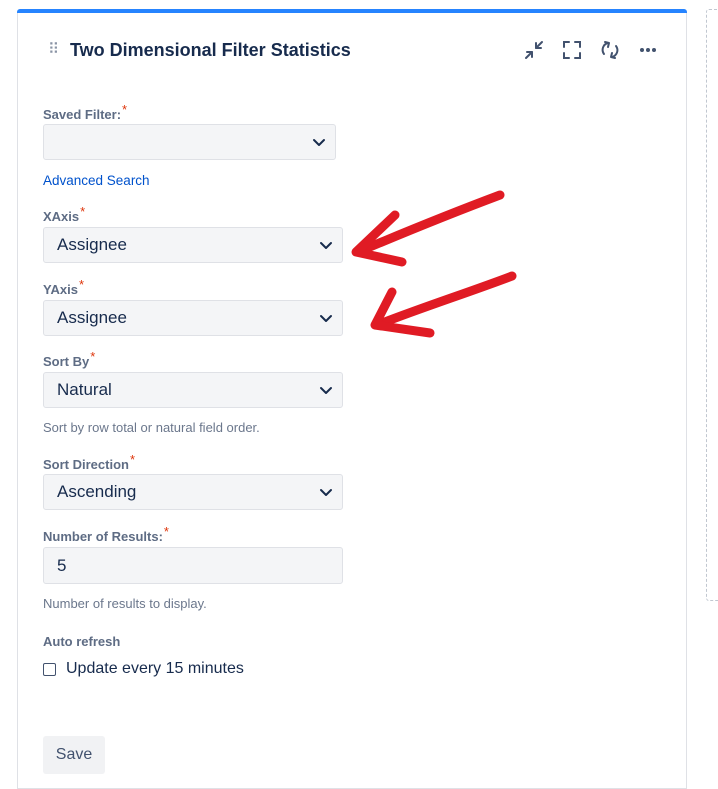 This screenshot has width=718, height=789. Describe the element at coordinates (193, 318) in the screenshot. I see `yaxis-select: Assignee` at that location.